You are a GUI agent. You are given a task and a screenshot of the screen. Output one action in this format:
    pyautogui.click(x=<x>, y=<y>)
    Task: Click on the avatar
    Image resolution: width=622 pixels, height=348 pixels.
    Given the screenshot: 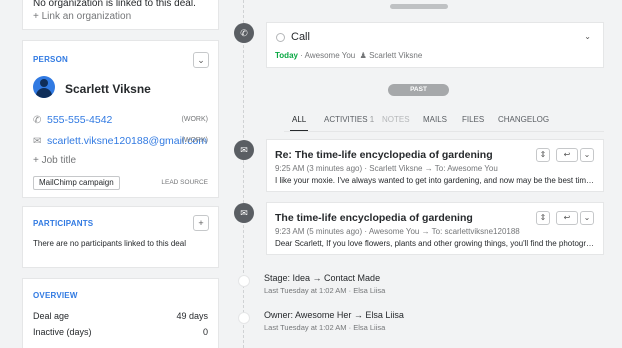 What is the action you would take?
    pyautogui.click(x=44, y=87)
    